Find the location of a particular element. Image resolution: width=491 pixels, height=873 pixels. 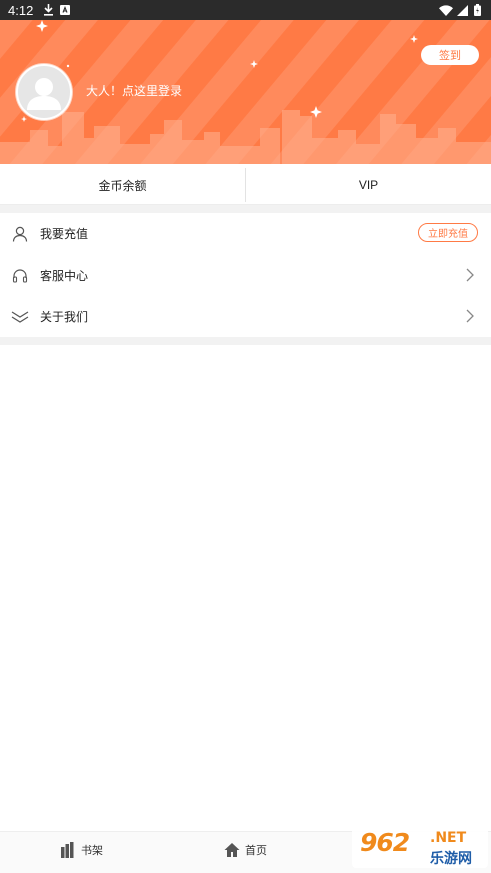

nav-item-home: 首页 is located at coordinates (245, 850).